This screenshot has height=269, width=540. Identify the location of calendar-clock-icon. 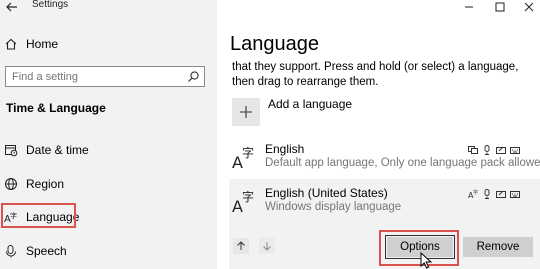
(11, 150).